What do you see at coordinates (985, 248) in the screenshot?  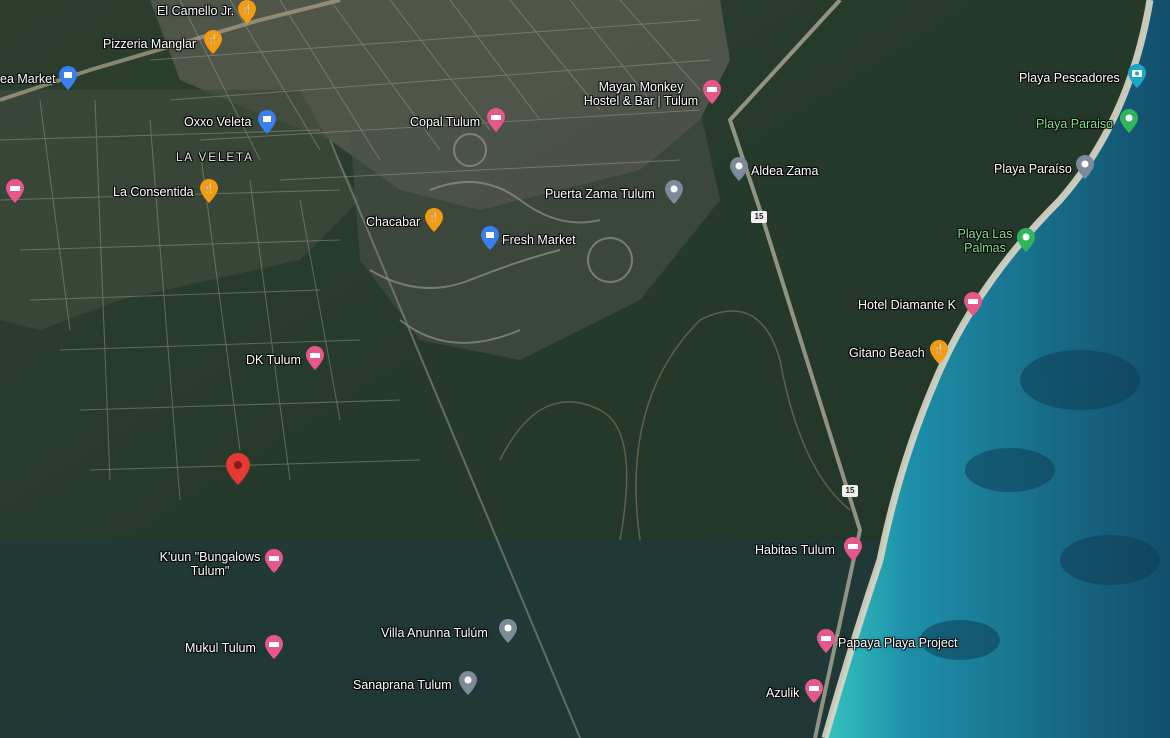 I see `label-playa-las-palmas-line2: Palmas` at bounding box center [985, 248].